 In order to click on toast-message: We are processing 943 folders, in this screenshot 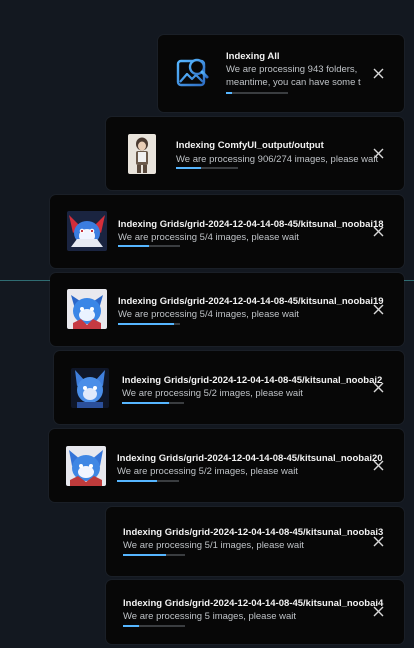, I will do `click(292, 69)`.